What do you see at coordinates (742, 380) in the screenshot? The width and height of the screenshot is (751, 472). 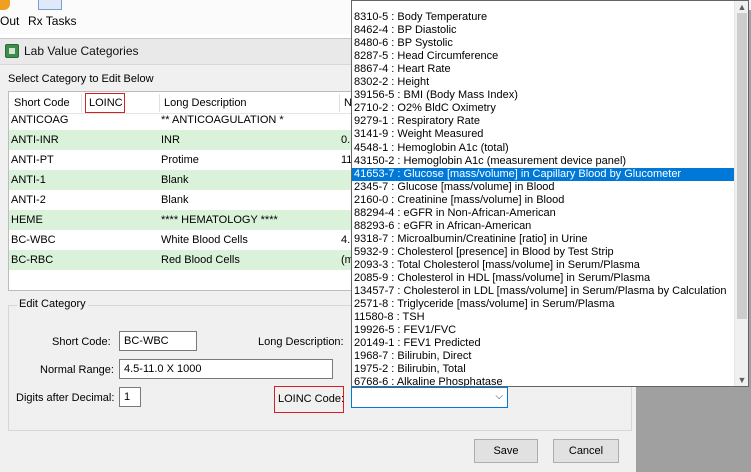 I see `scroll-down-icon: ▼` at bounding box center [742, 380].